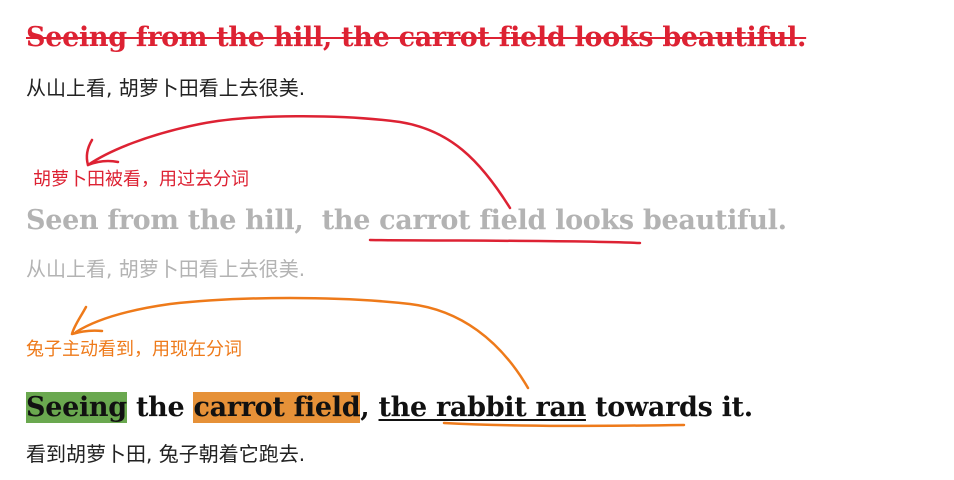 The width and height of the screenshot is (954, 480). I want to click on sentence-subject: the carrot field, so click(434, 220).